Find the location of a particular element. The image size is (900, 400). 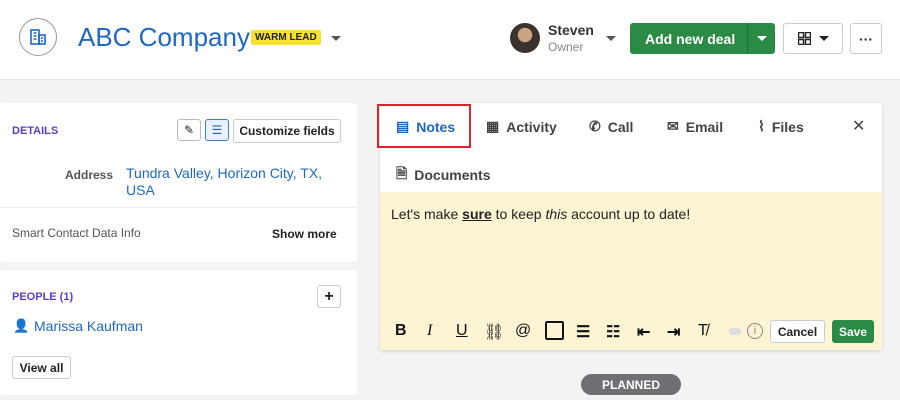

chevron-down-icon is located at coordinates (336, 38).